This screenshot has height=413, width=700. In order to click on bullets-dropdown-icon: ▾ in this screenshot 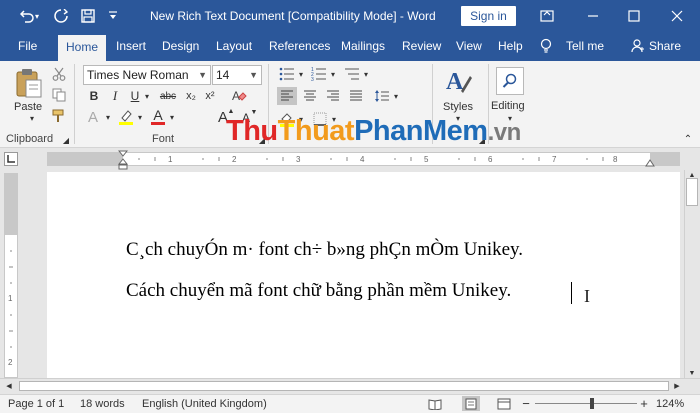, I will do `click(301, 74)`.